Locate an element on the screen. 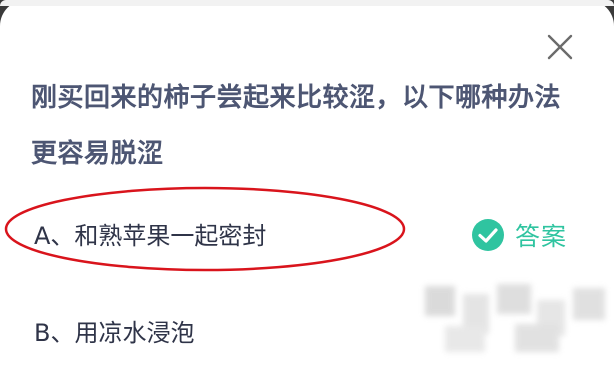 The image size is (614, 380). dialog-top-strip is located at coordinates (307, 3).